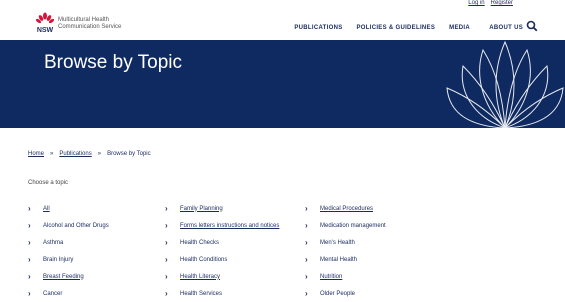 The height and width of the screenshot is (302, 565). Describe the element at coordinates (53, 243) in the screenshot. I see `topic-label: Asthma` at that location.